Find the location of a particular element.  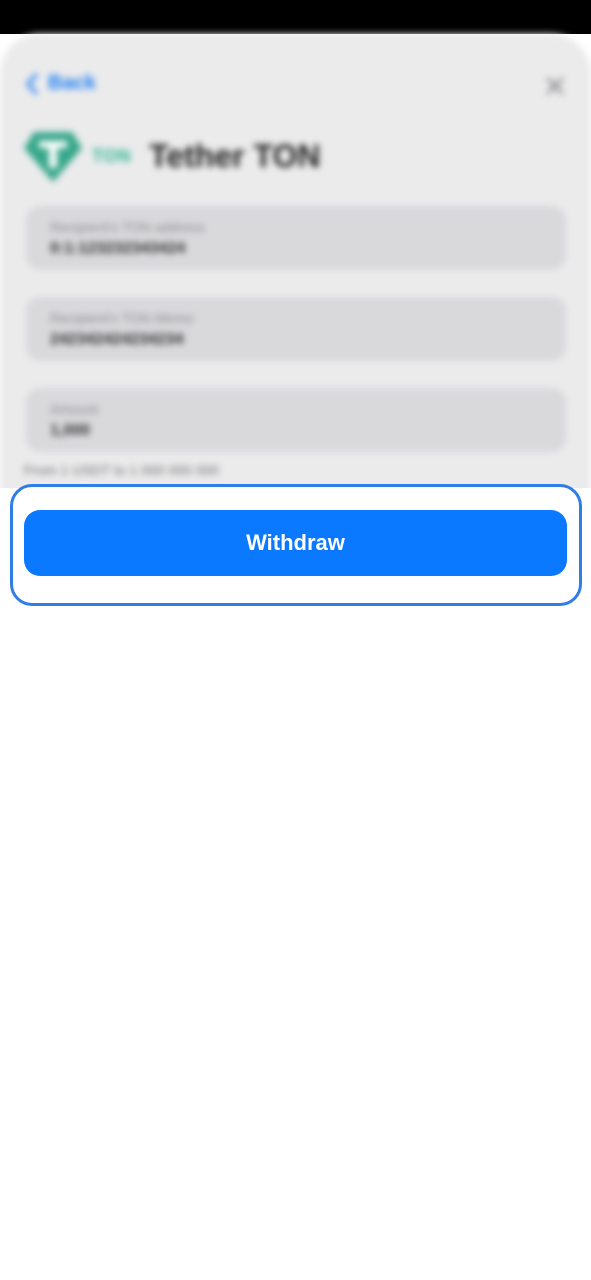

recipient-memo-field: Recipient's TON Memo 242342424234234 is located at coordinates (296, 329).